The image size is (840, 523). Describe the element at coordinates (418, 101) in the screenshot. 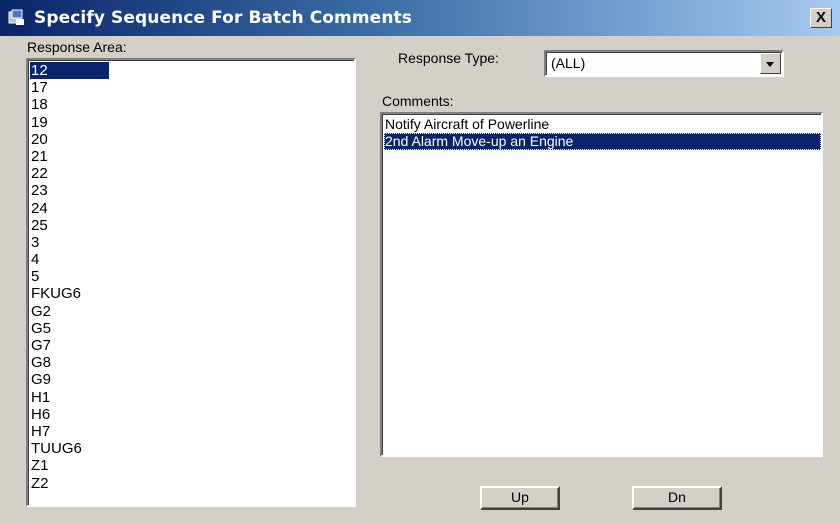

I see `comments-label: Comments:` at that location.